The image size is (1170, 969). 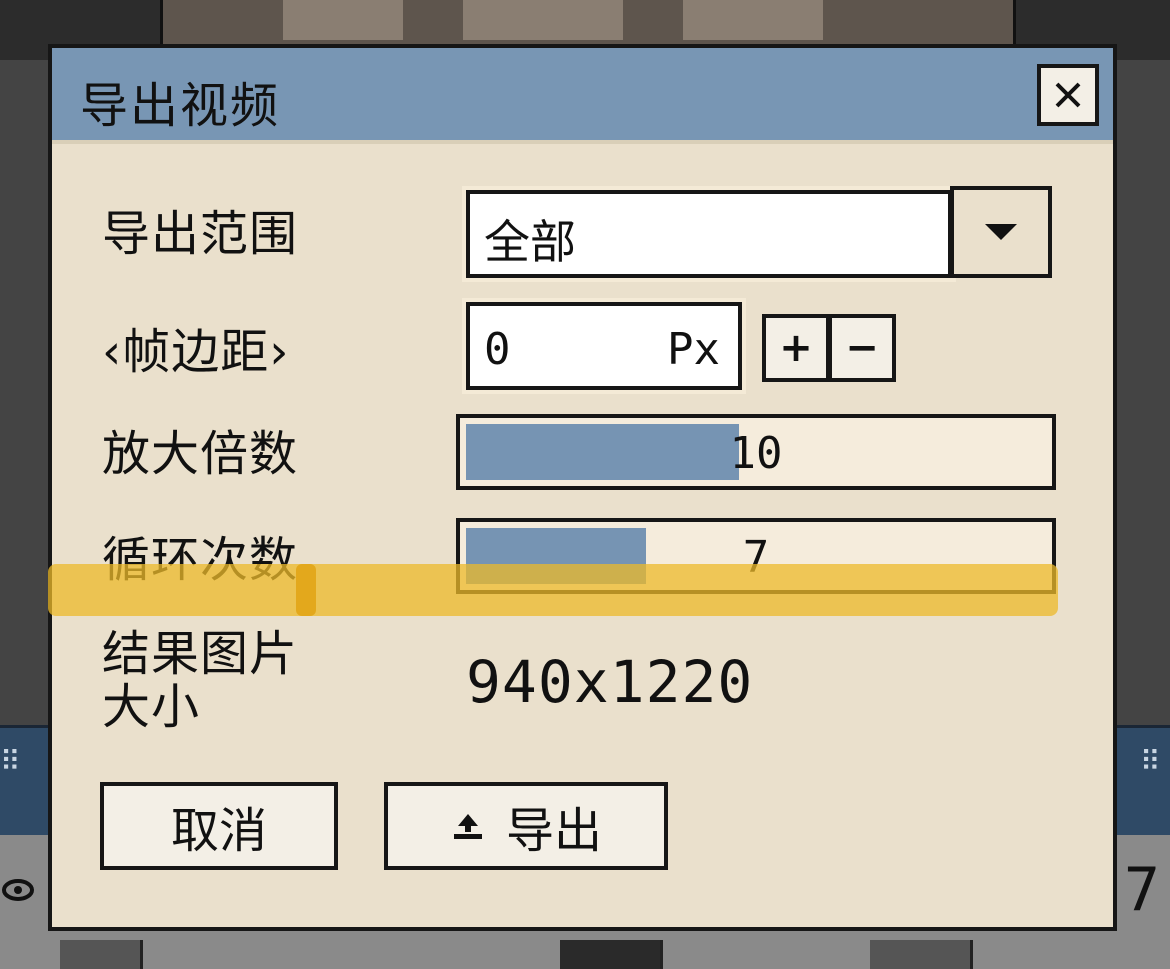 I want to click on cancel-button: 取消, so click(x=219, y=826).